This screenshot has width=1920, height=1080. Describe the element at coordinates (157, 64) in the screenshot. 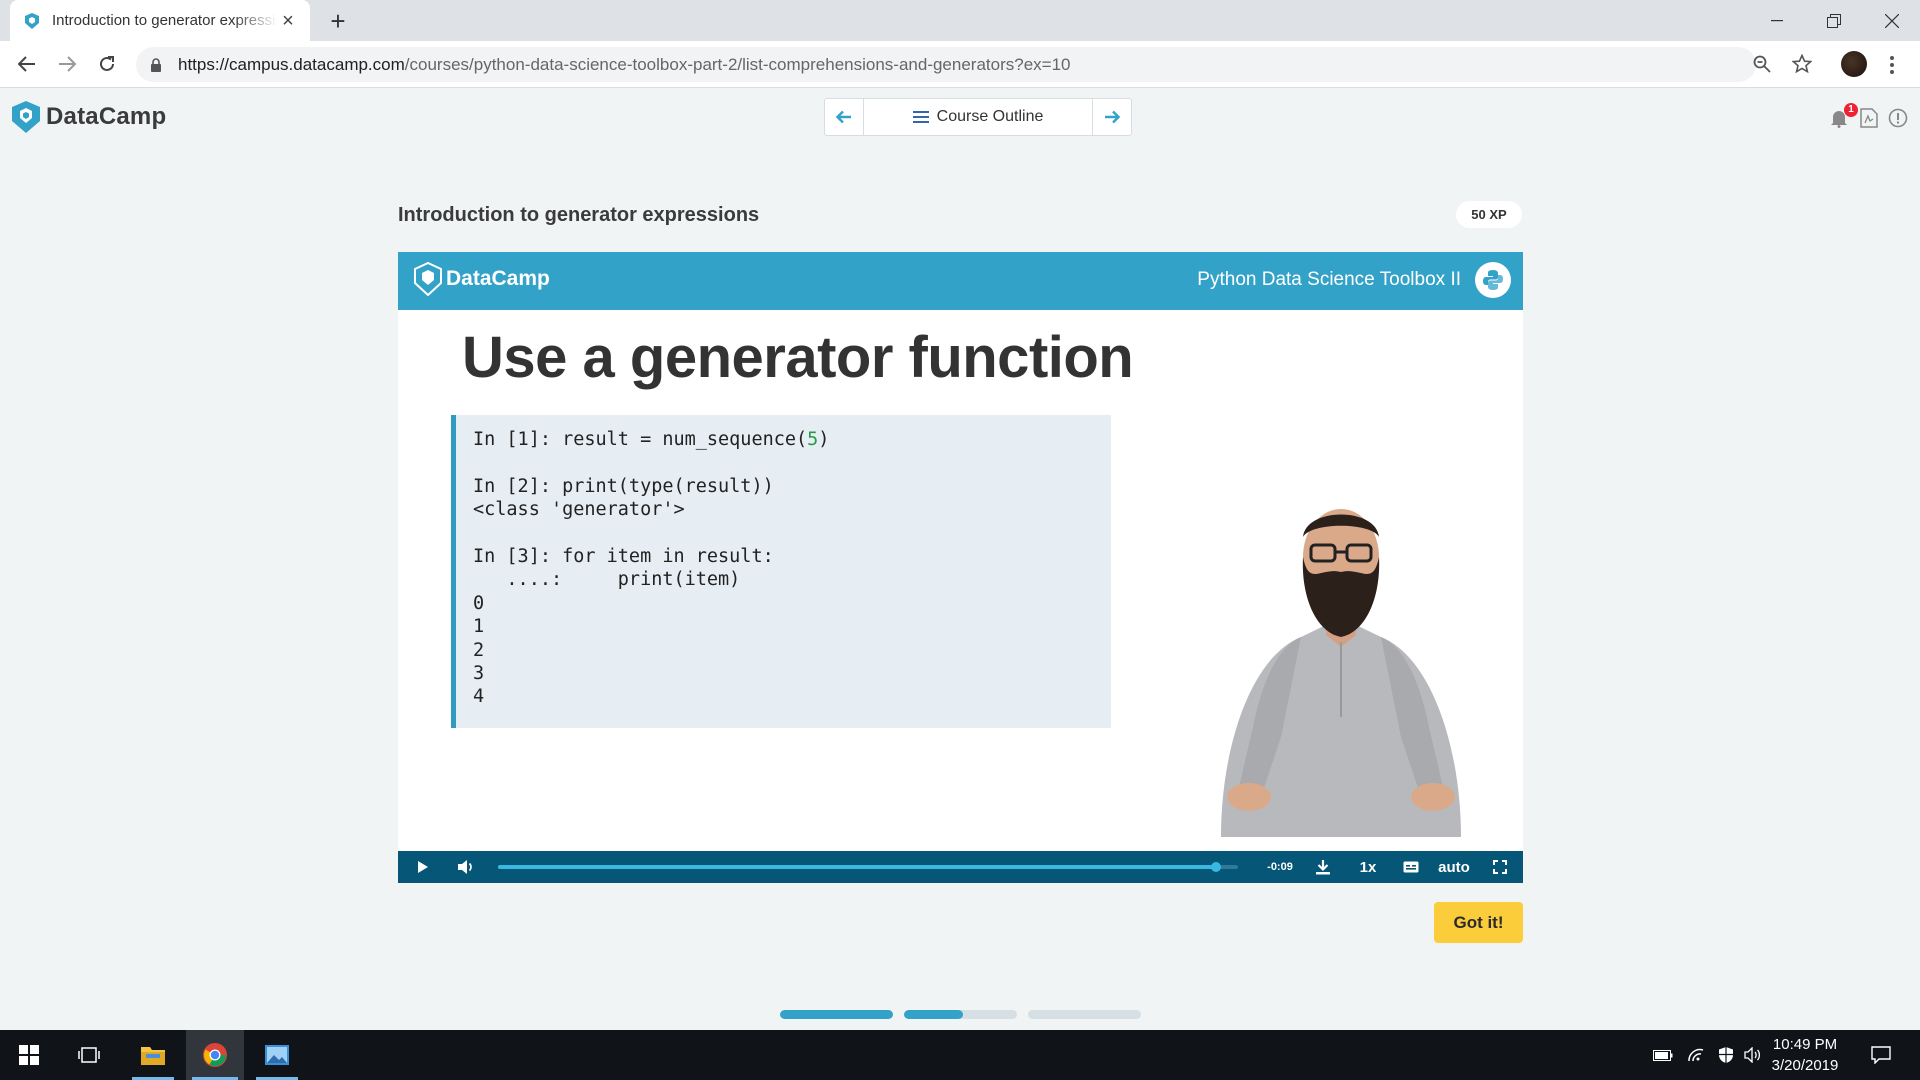

I see `lock-icon` at that location.